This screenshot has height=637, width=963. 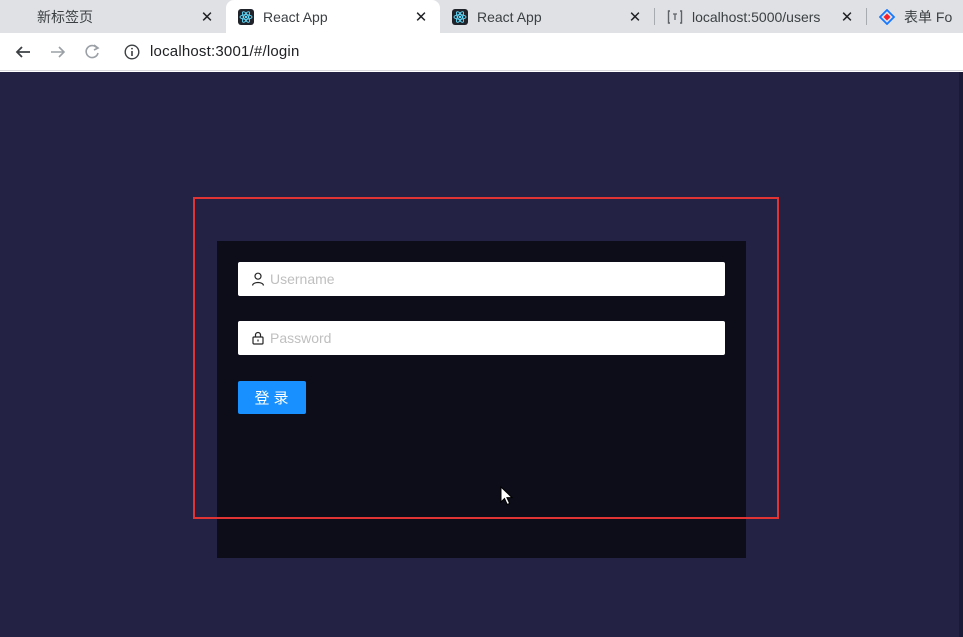 What do you see at coordinates (23, 52) in the screenshot?
I see `back-arrow-icon` at bounding box center [23, 52].